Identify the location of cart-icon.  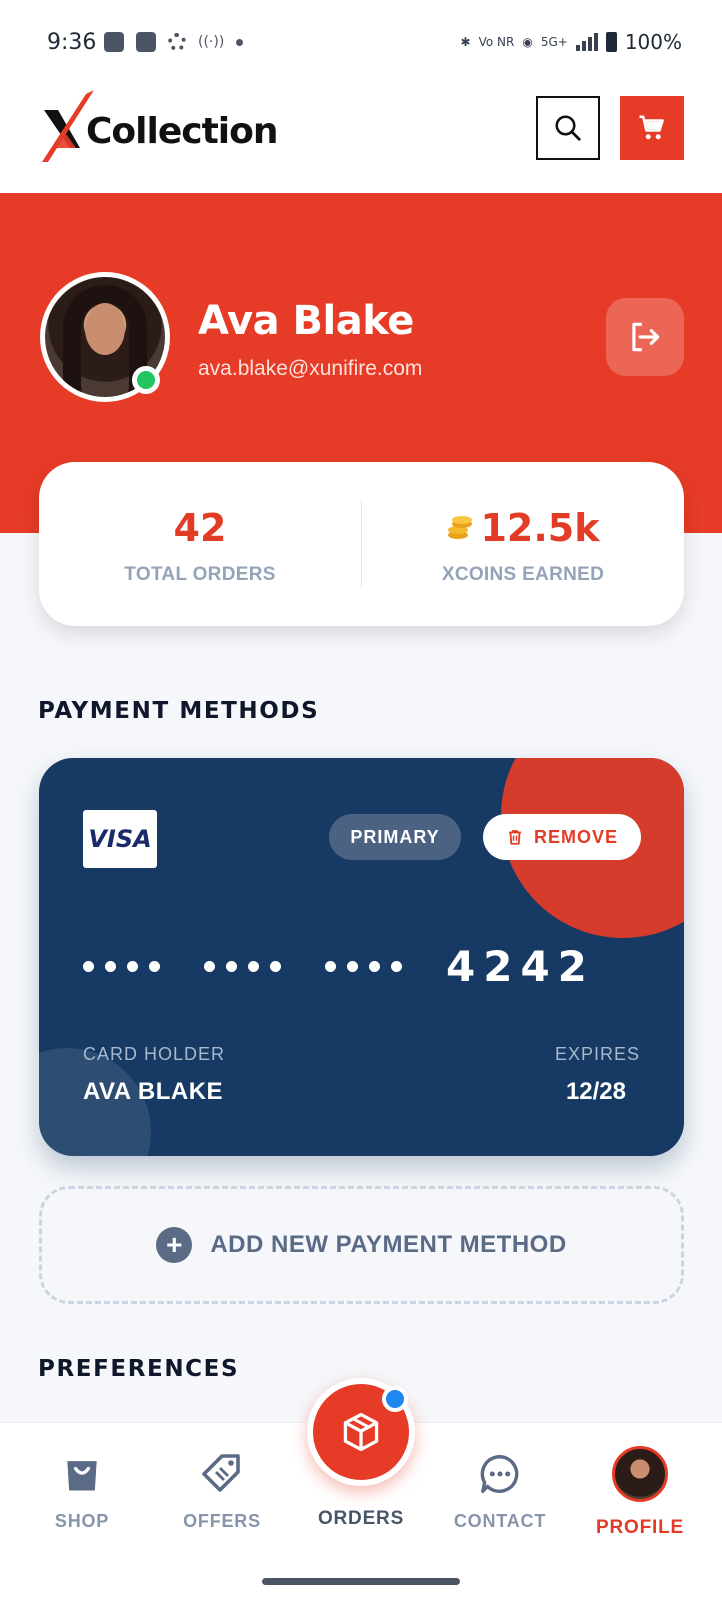
(651, 127).